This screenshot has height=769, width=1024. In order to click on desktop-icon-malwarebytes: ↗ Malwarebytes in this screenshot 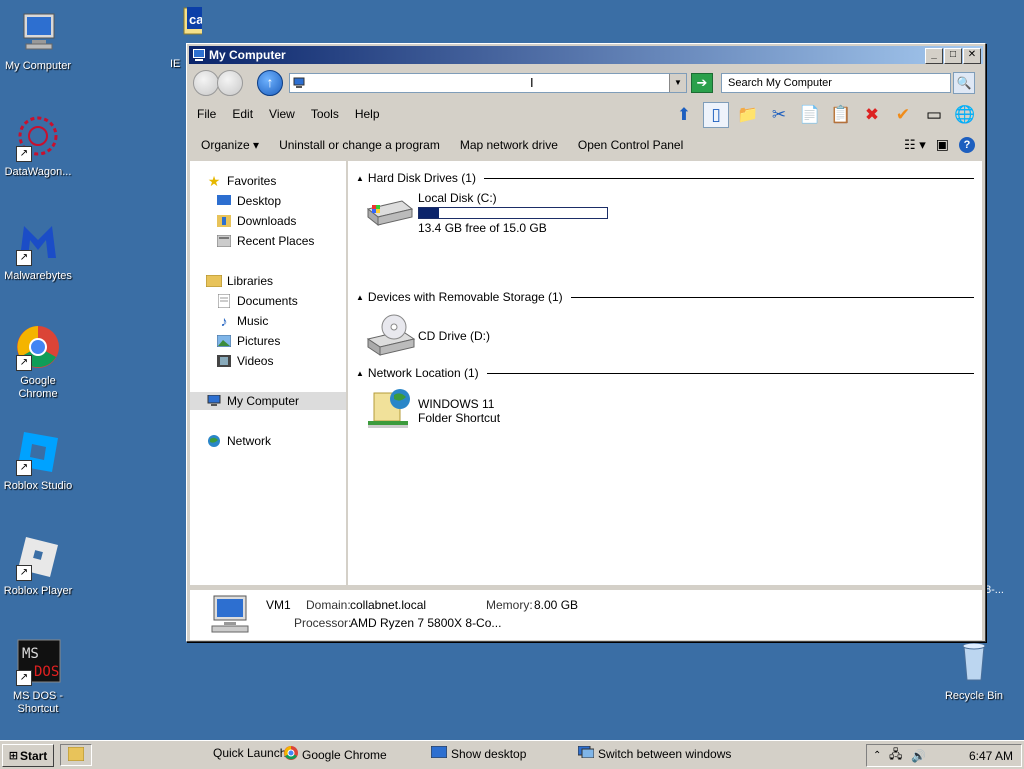, I will do `click(38, 250)`.